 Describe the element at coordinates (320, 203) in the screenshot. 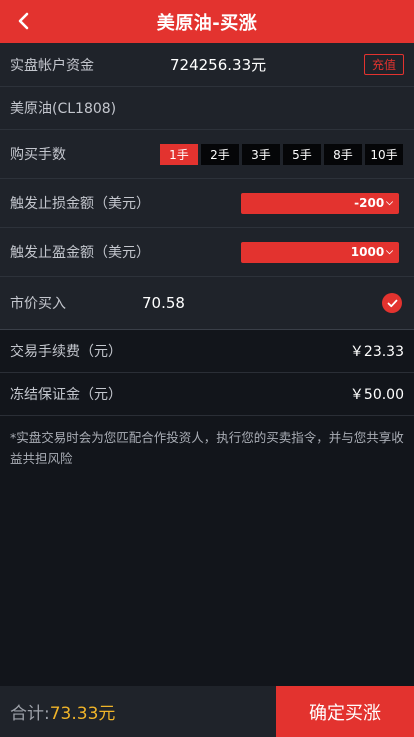

I see `stop-loss-select: -200 ⌵` at that location.